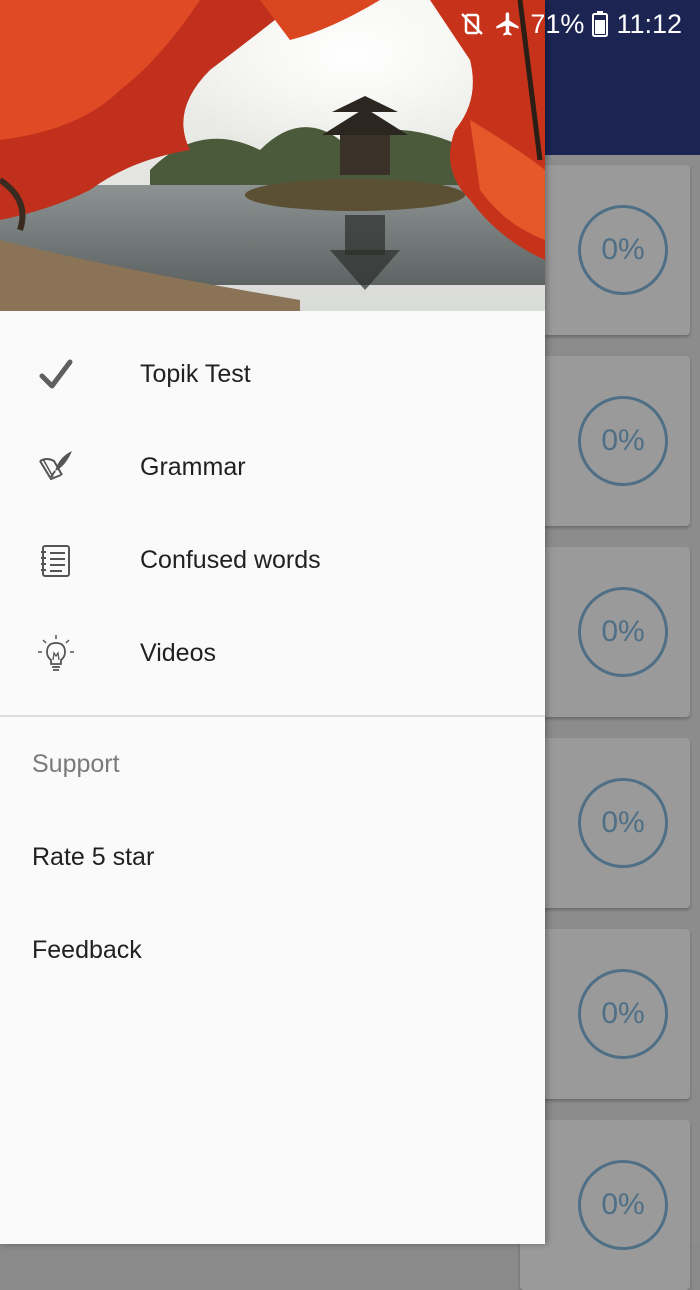 This screenshot has height=1290, width=700. I want to click on menu-item-label: Grammar, so click(193, 467).